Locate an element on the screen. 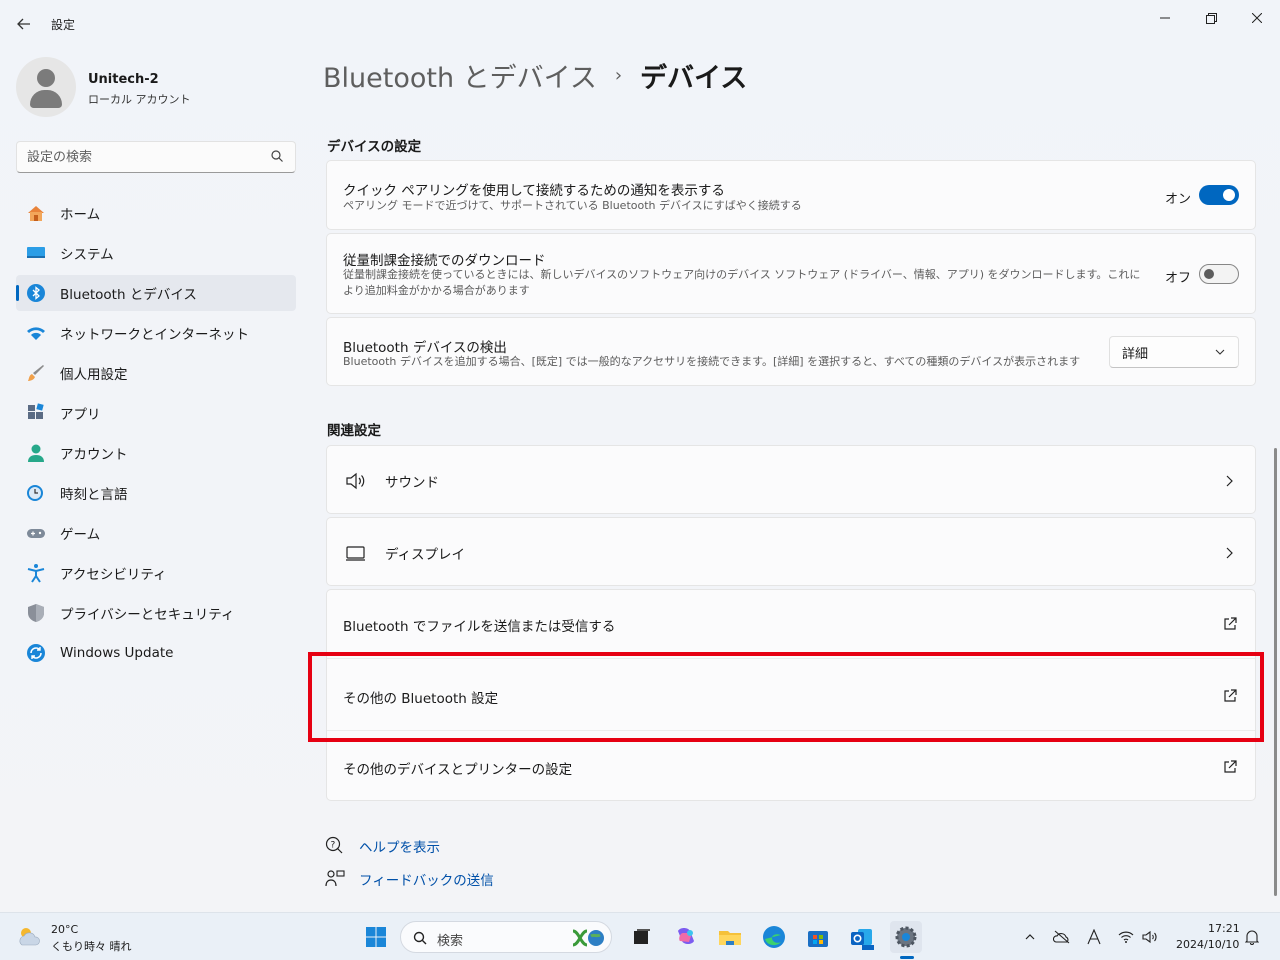  store-button is located at coordinates (818, 937).